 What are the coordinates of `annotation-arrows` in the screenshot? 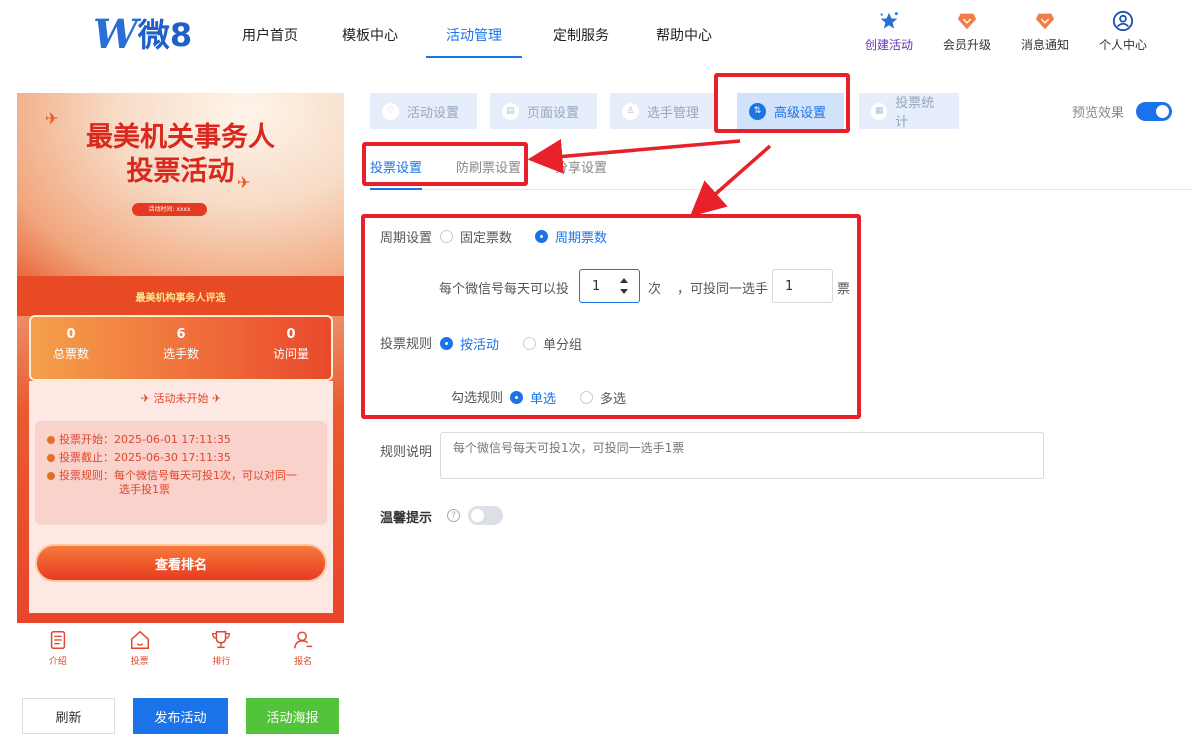 It's located at (649, 178).